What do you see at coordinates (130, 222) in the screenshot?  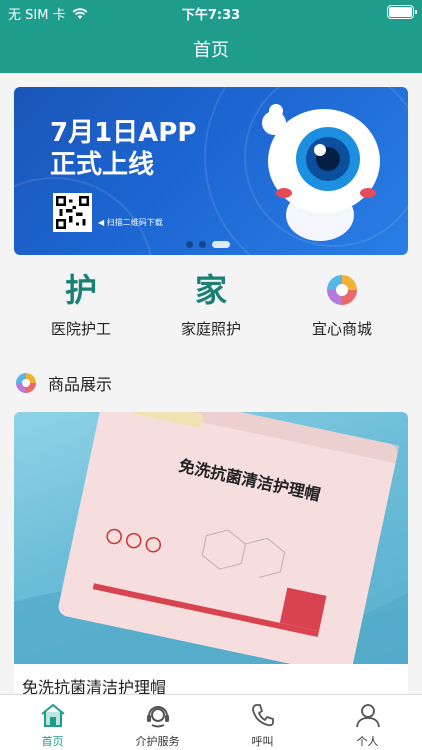 I see `scan-hint: ◀ 扫描二维码下载` at bounding box center [130, 222].